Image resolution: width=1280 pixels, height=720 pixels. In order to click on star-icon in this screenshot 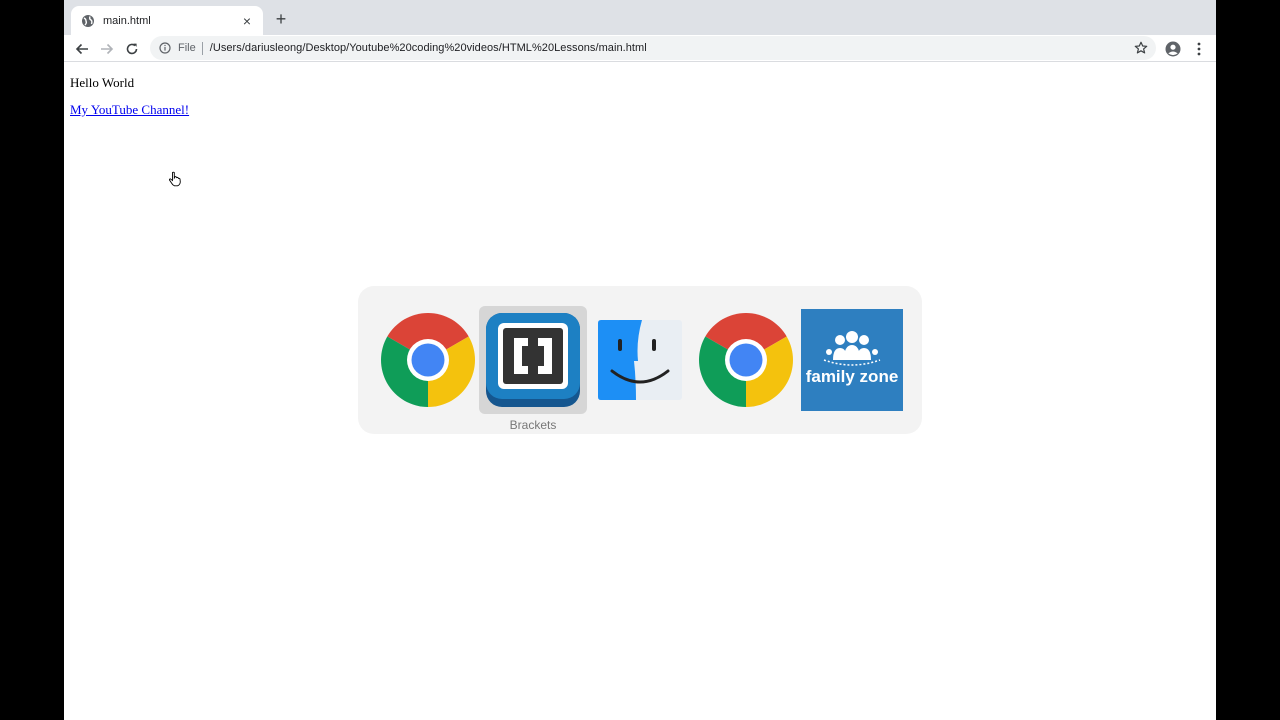, I will do `click(1141, 48)`.